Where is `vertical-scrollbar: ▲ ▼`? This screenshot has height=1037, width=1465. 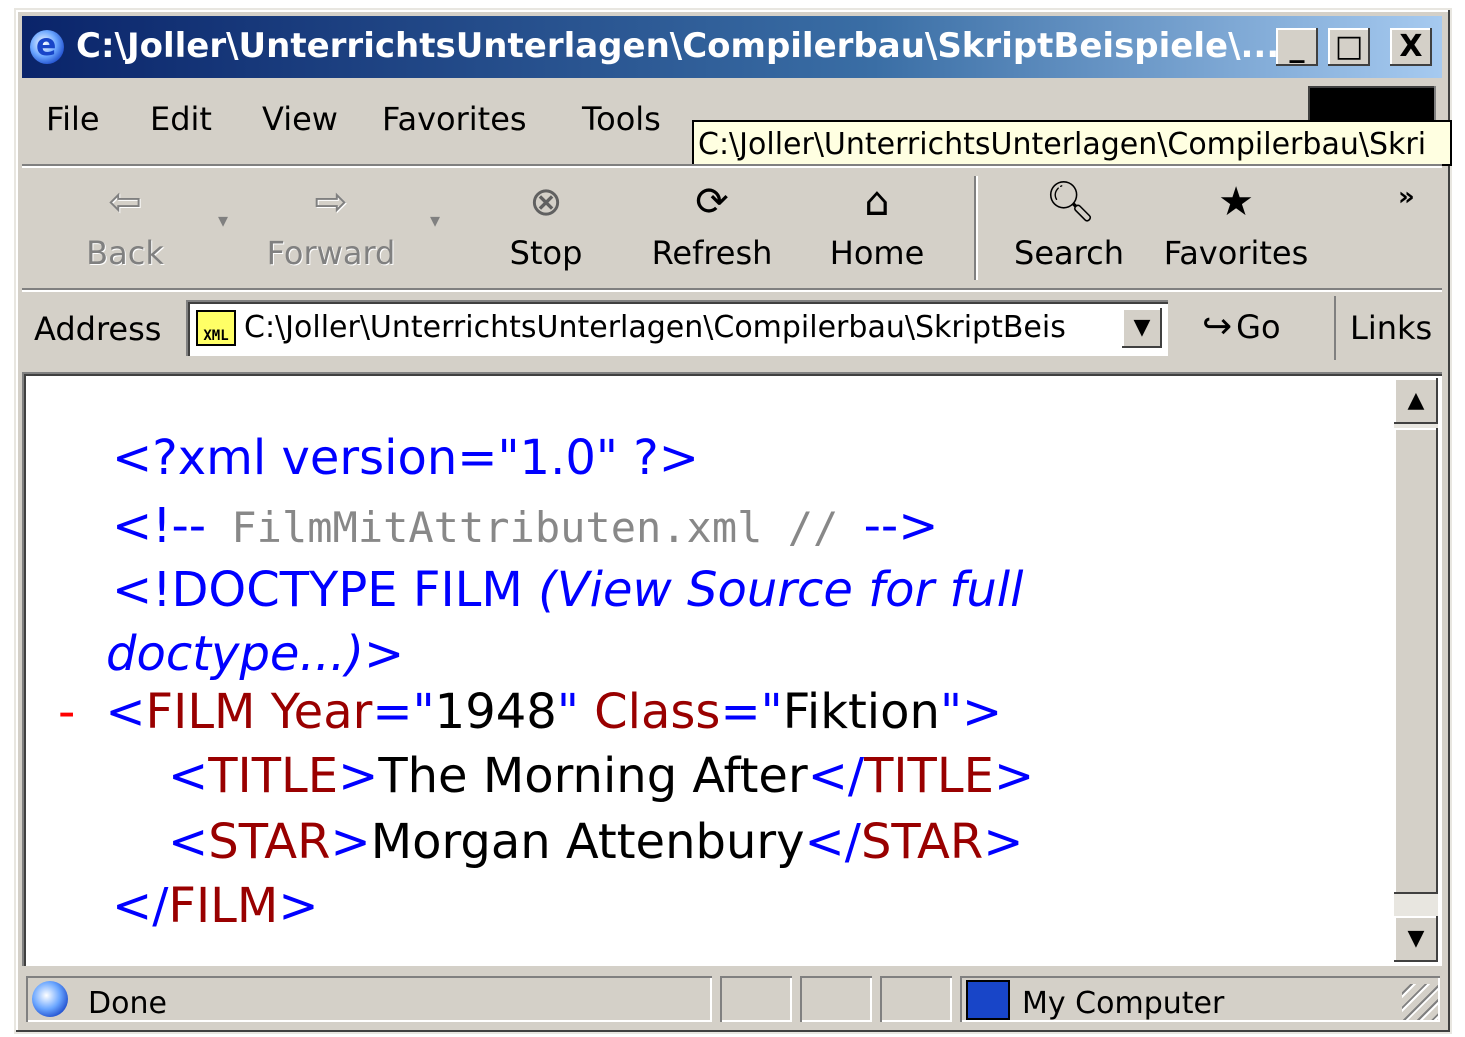
vertical-scrollbar: ▲ ▼ is located at coordinates (1416, 670).